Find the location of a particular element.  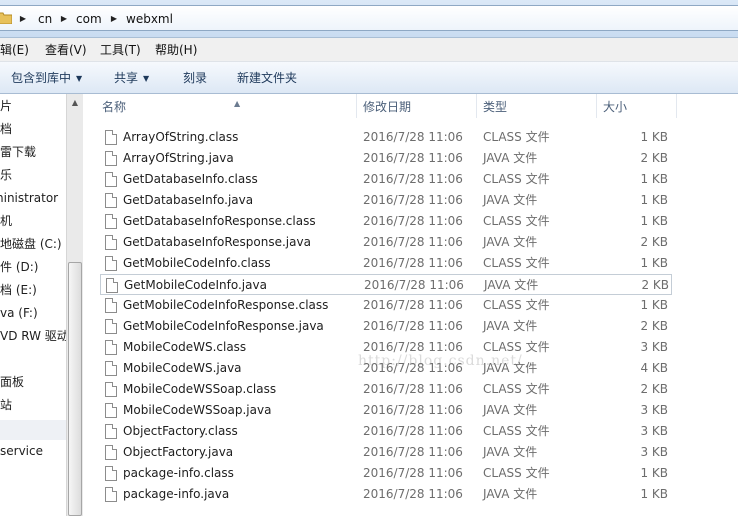

new-folder-button: 新建文件夹 is located at coordinates (267, 78).